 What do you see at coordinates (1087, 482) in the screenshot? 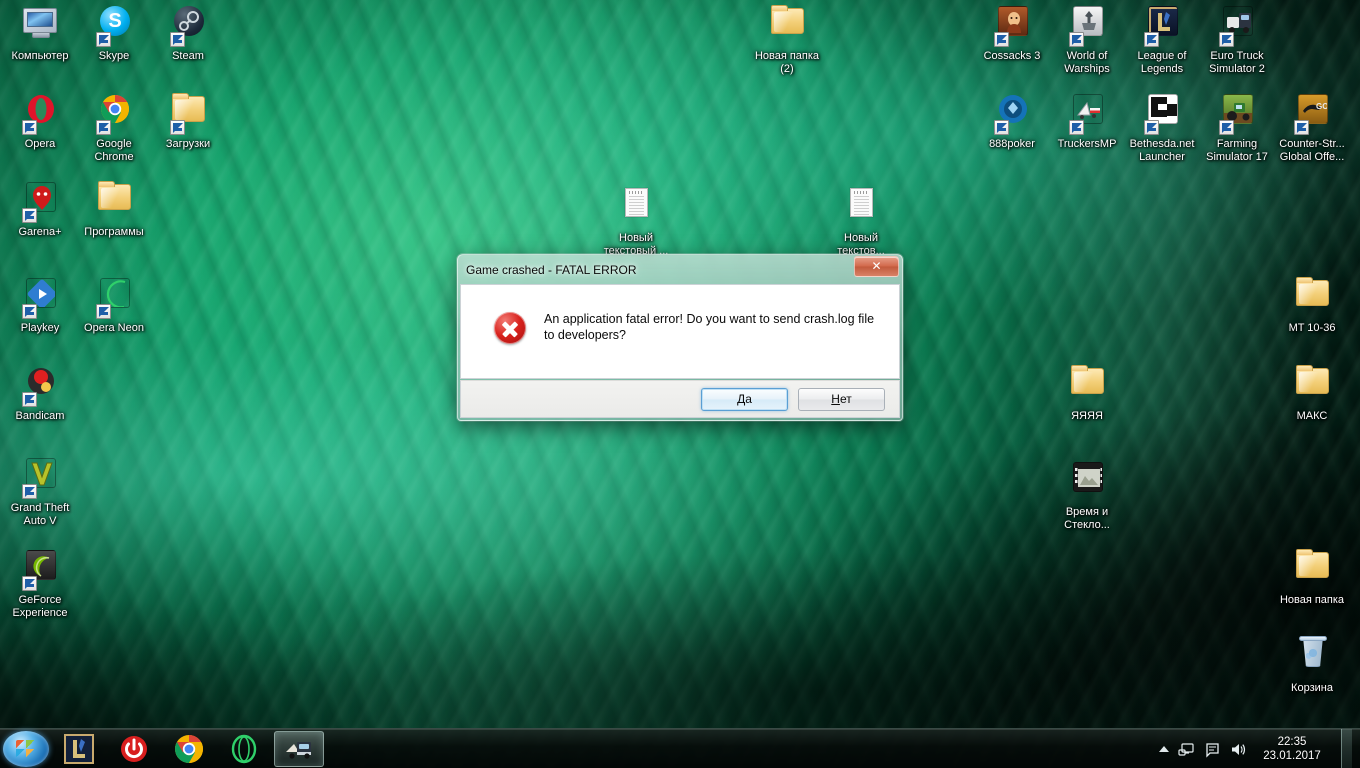
I see `video-icon` at bounding box center [1087, 482].